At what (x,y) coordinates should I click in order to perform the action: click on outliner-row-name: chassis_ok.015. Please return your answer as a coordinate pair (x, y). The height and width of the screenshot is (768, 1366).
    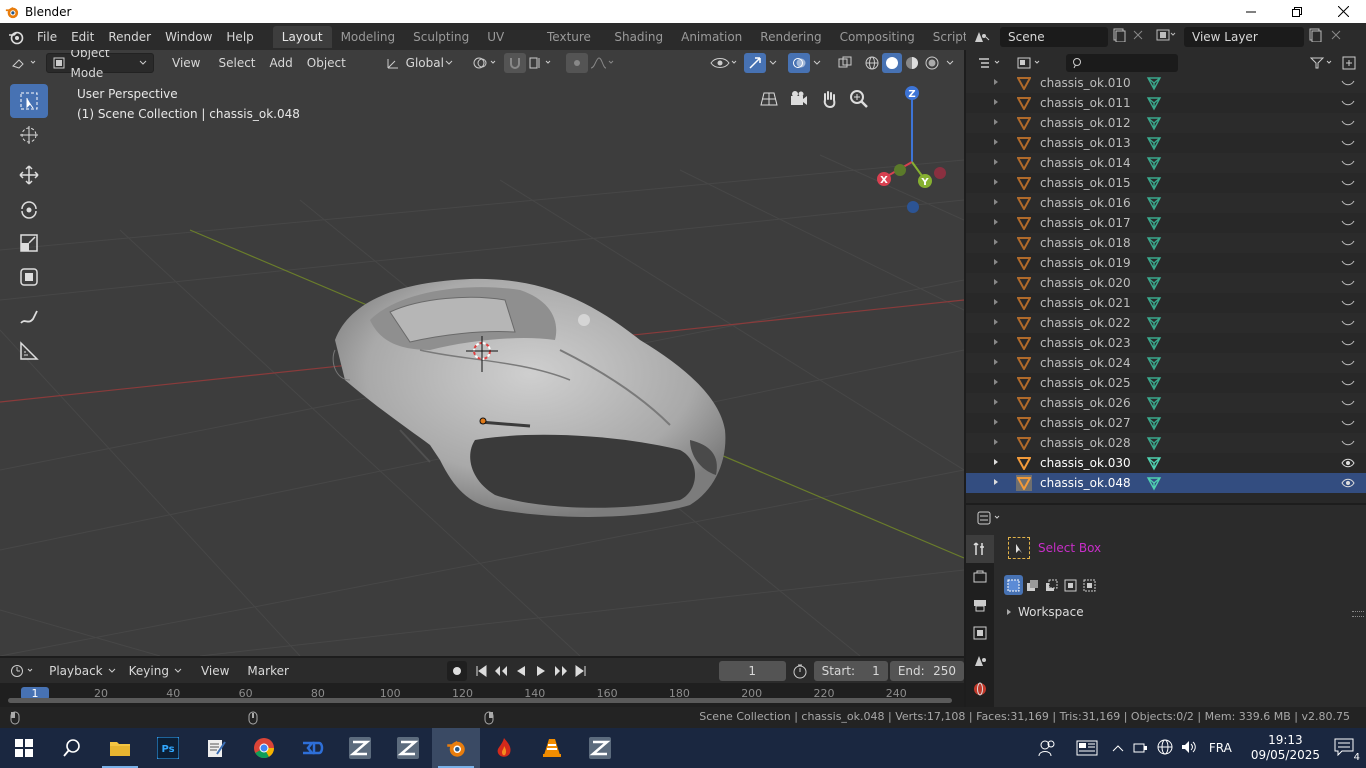
    Looking at the image, I should click on (1088, 183).